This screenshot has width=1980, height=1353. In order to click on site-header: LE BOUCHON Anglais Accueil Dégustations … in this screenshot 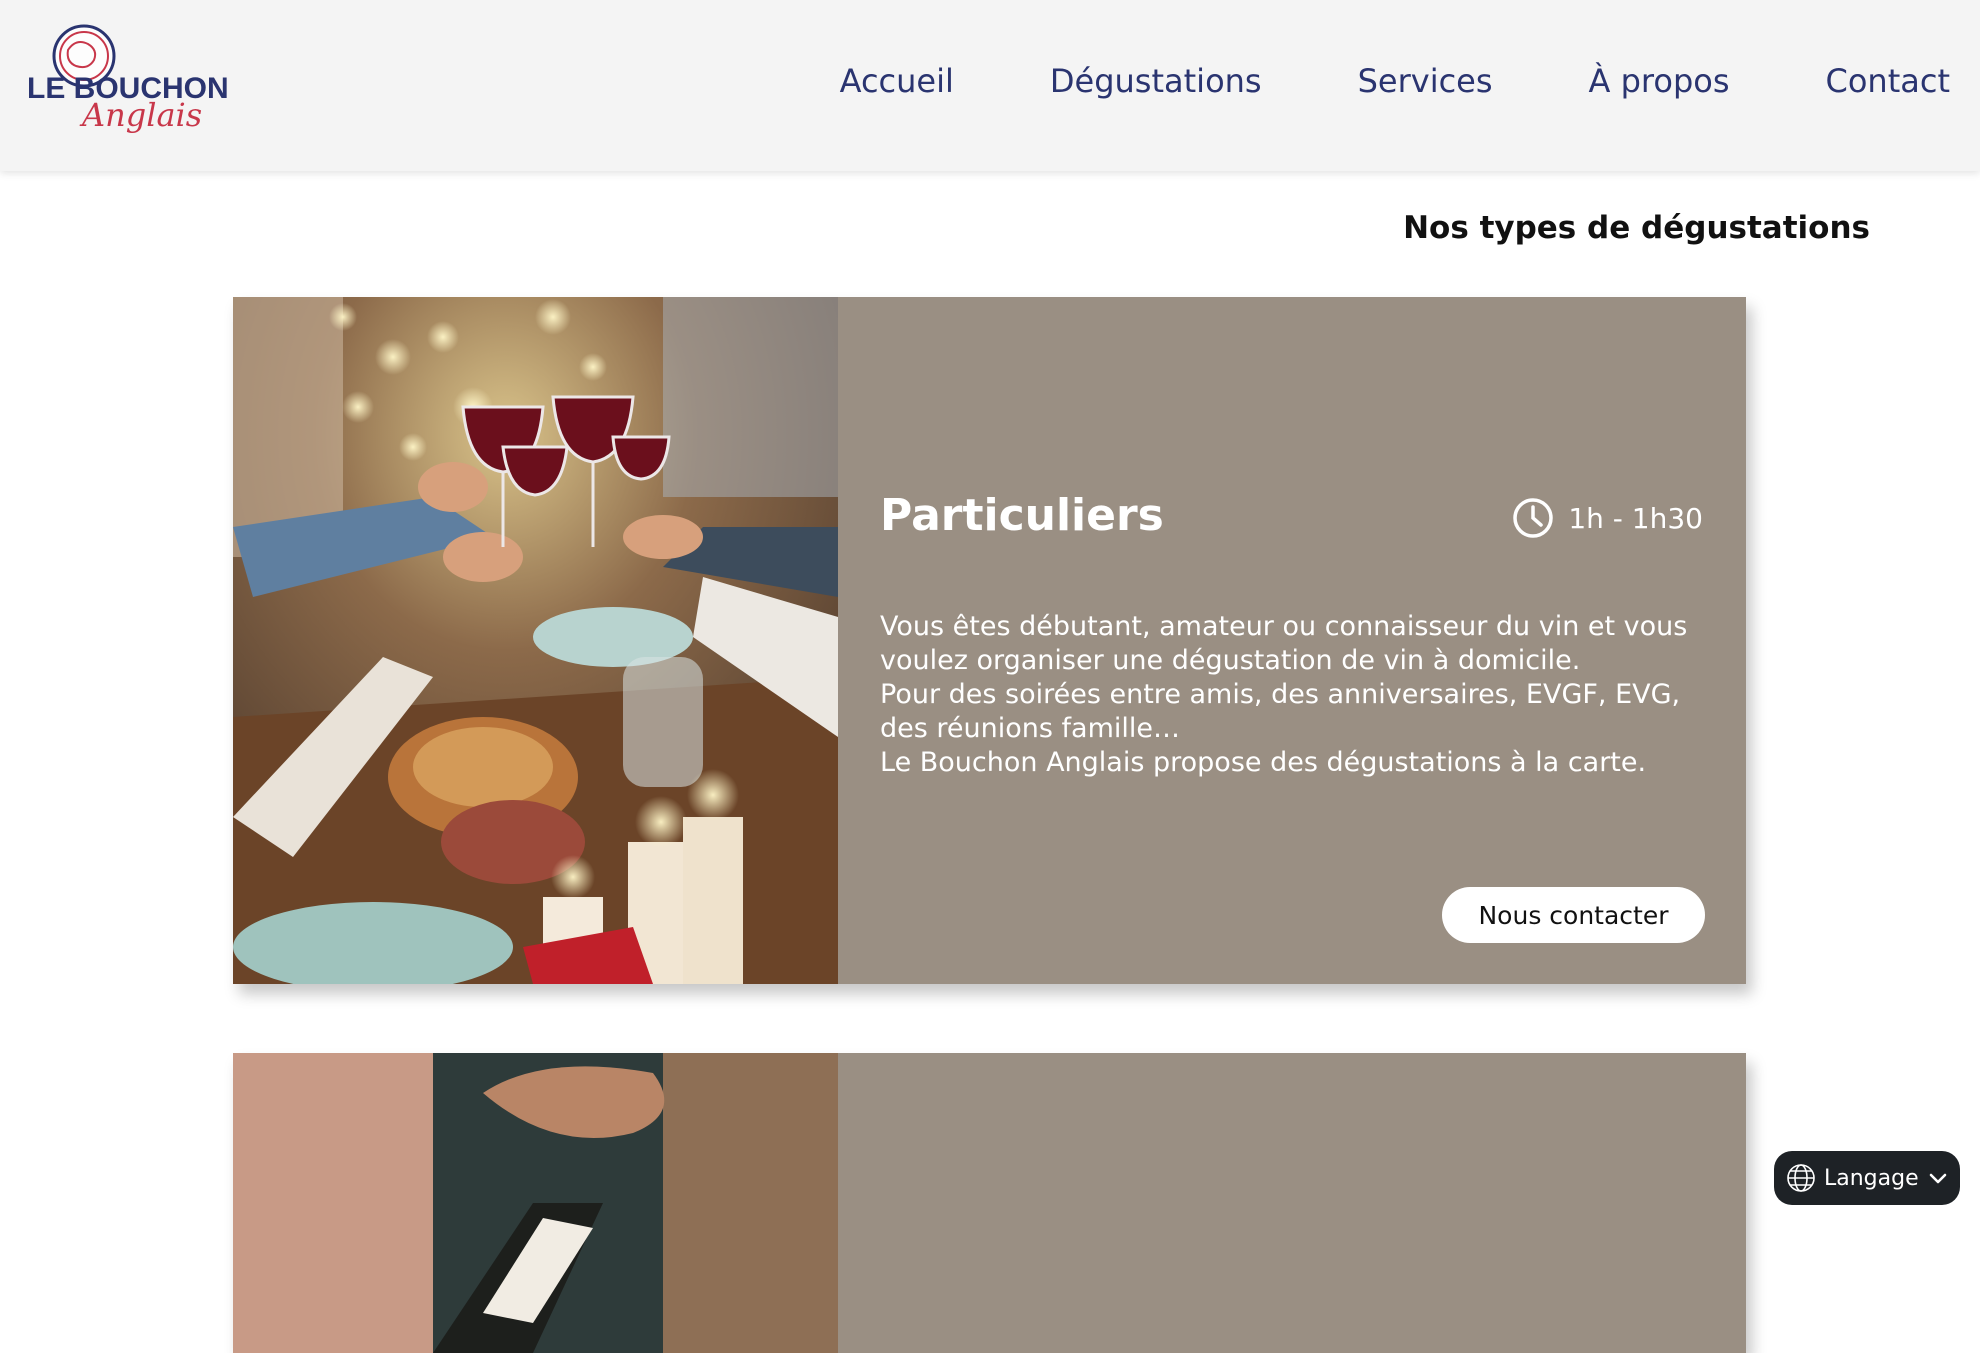, I will do `click(990, 85)`.